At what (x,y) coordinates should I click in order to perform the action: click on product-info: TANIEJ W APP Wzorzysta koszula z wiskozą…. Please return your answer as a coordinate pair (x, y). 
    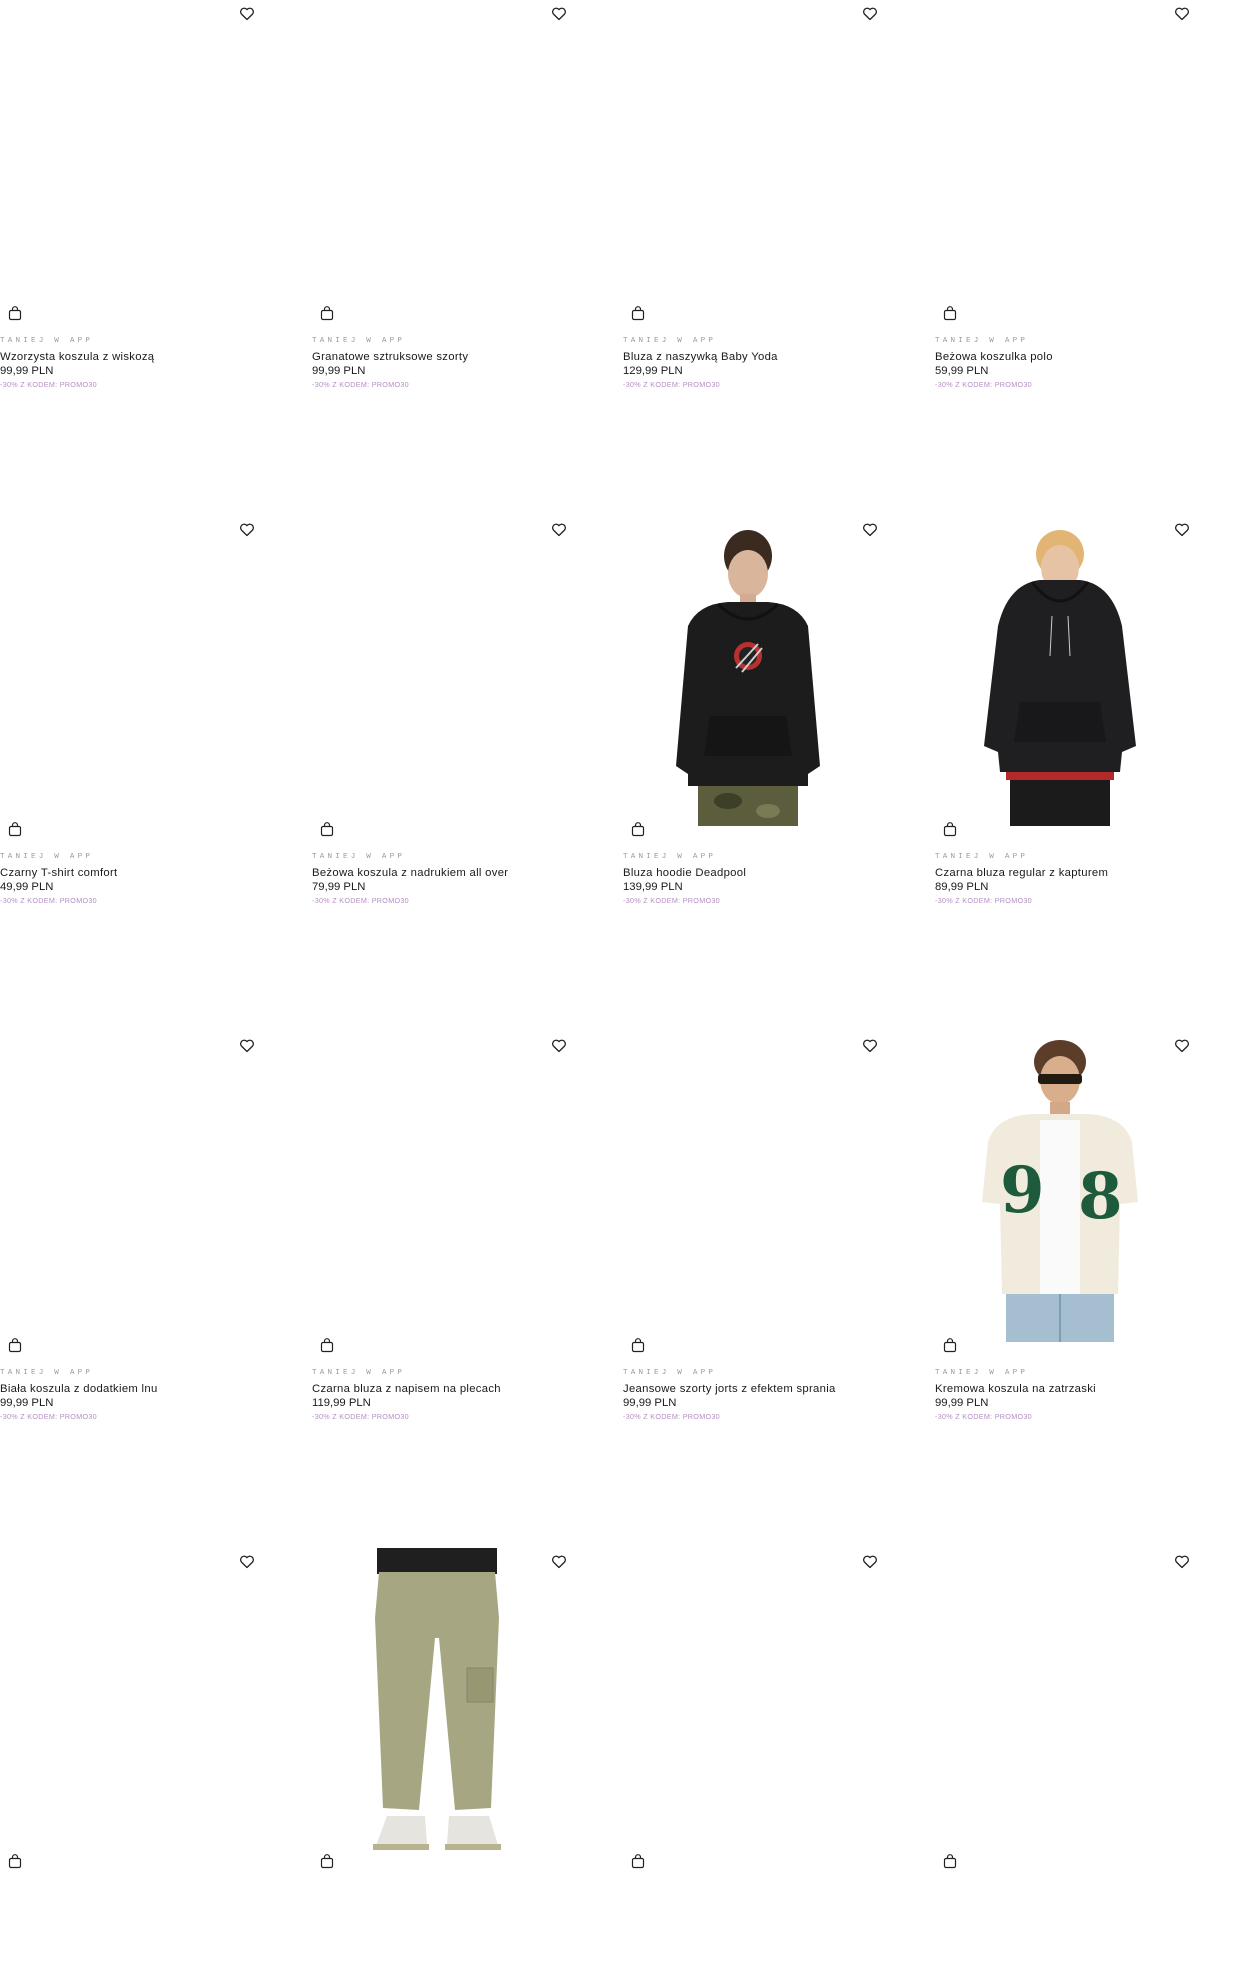
    Looking at the image, I should click on (125, 363).